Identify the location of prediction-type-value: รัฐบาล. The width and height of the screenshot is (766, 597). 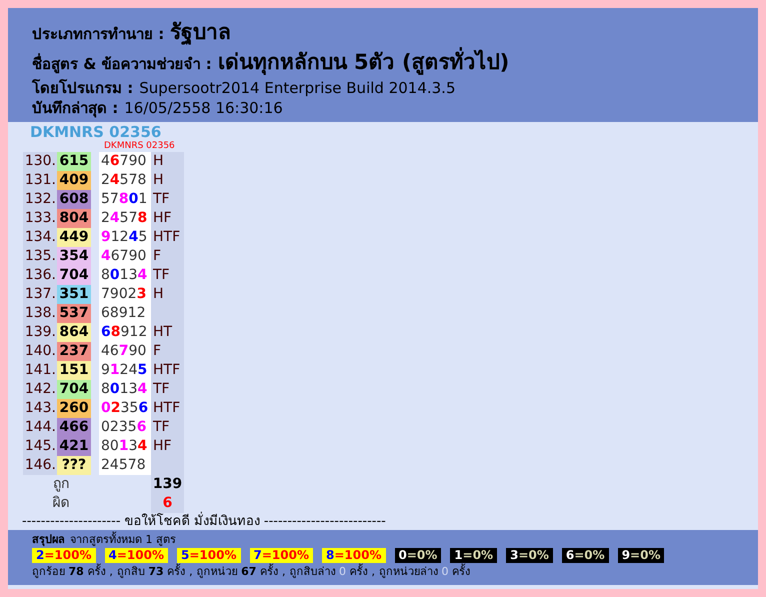
(201, 32).